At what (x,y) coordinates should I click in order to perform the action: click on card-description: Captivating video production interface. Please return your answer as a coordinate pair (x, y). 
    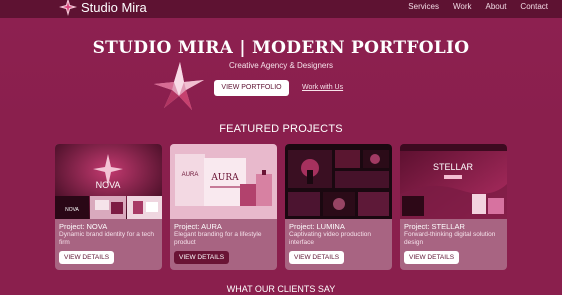
    Looking at the image, I should click on (330, 238).